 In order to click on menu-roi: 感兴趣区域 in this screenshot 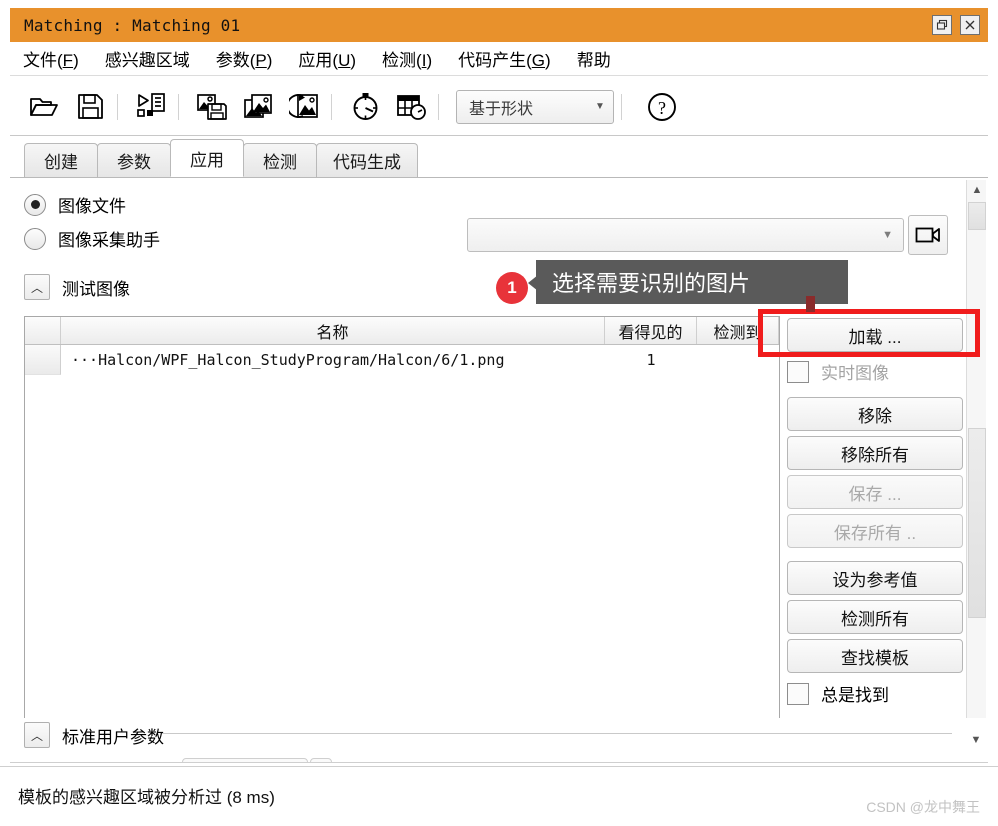, I will do `click(147, 58)`.